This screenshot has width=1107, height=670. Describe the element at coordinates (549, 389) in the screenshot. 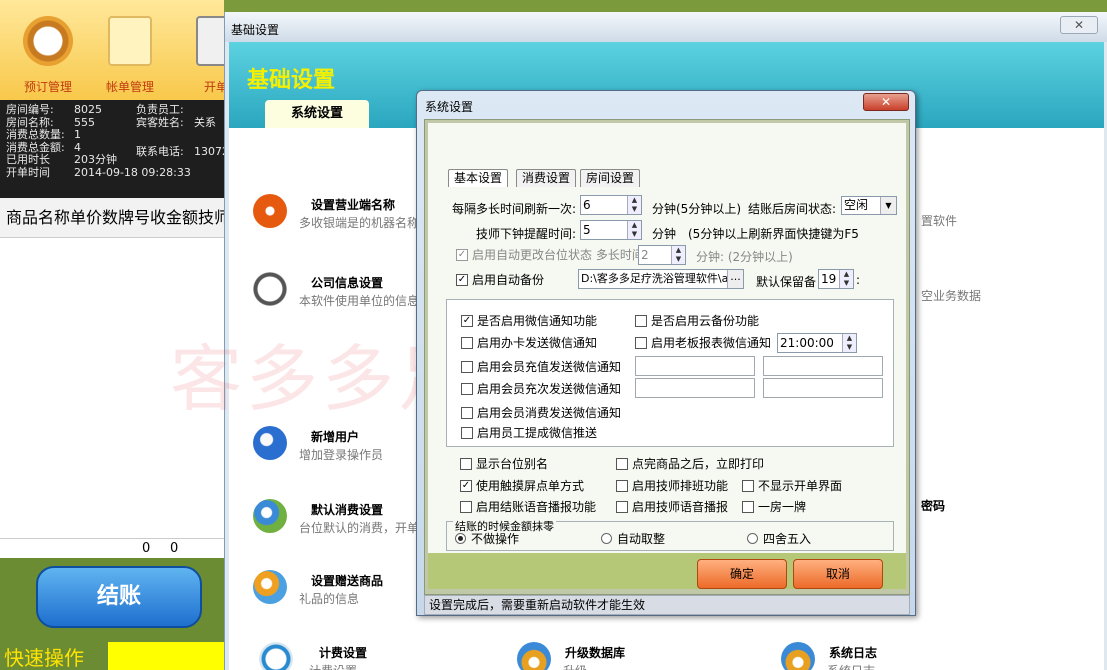

I see `checkbox-label: 启用会员充次发送微信通知` at that location.